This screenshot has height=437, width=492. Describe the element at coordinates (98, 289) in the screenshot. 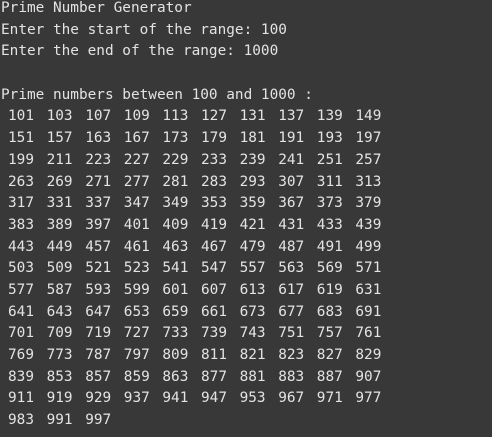

I see `prime-number: 593` at that location.